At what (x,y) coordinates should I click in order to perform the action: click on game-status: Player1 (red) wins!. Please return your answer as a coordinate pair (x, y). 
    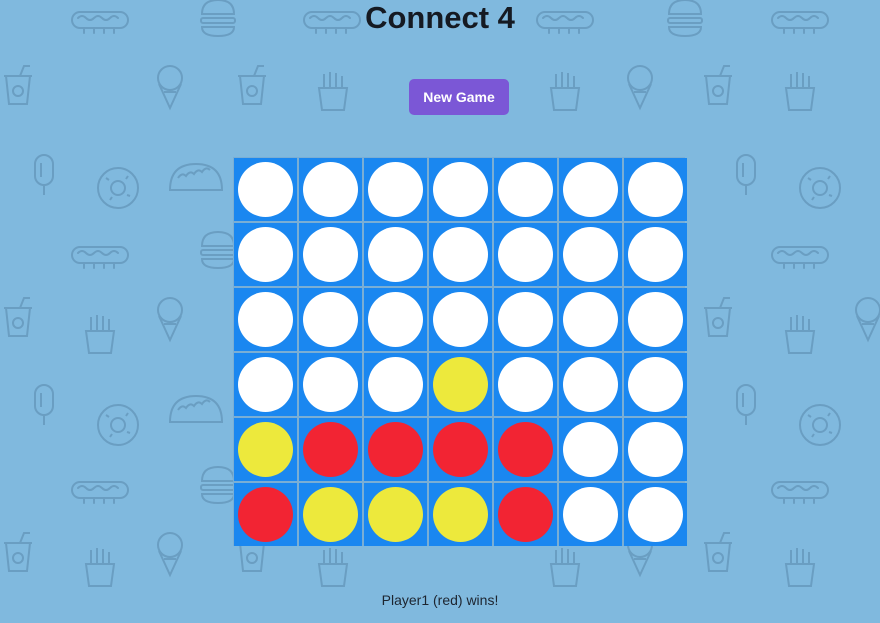
    Looking at the image, I should click on (440, 600).